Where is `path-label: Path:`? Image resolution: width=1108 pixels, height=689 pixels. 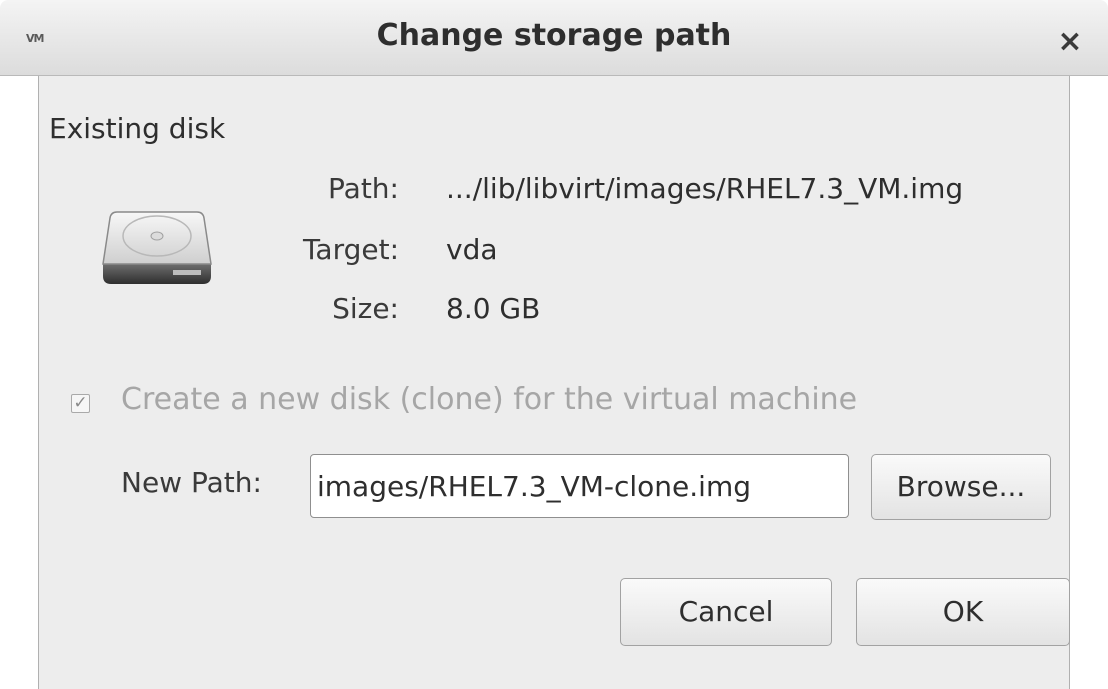
path-label: Path: is located at coordinates (363, 188).